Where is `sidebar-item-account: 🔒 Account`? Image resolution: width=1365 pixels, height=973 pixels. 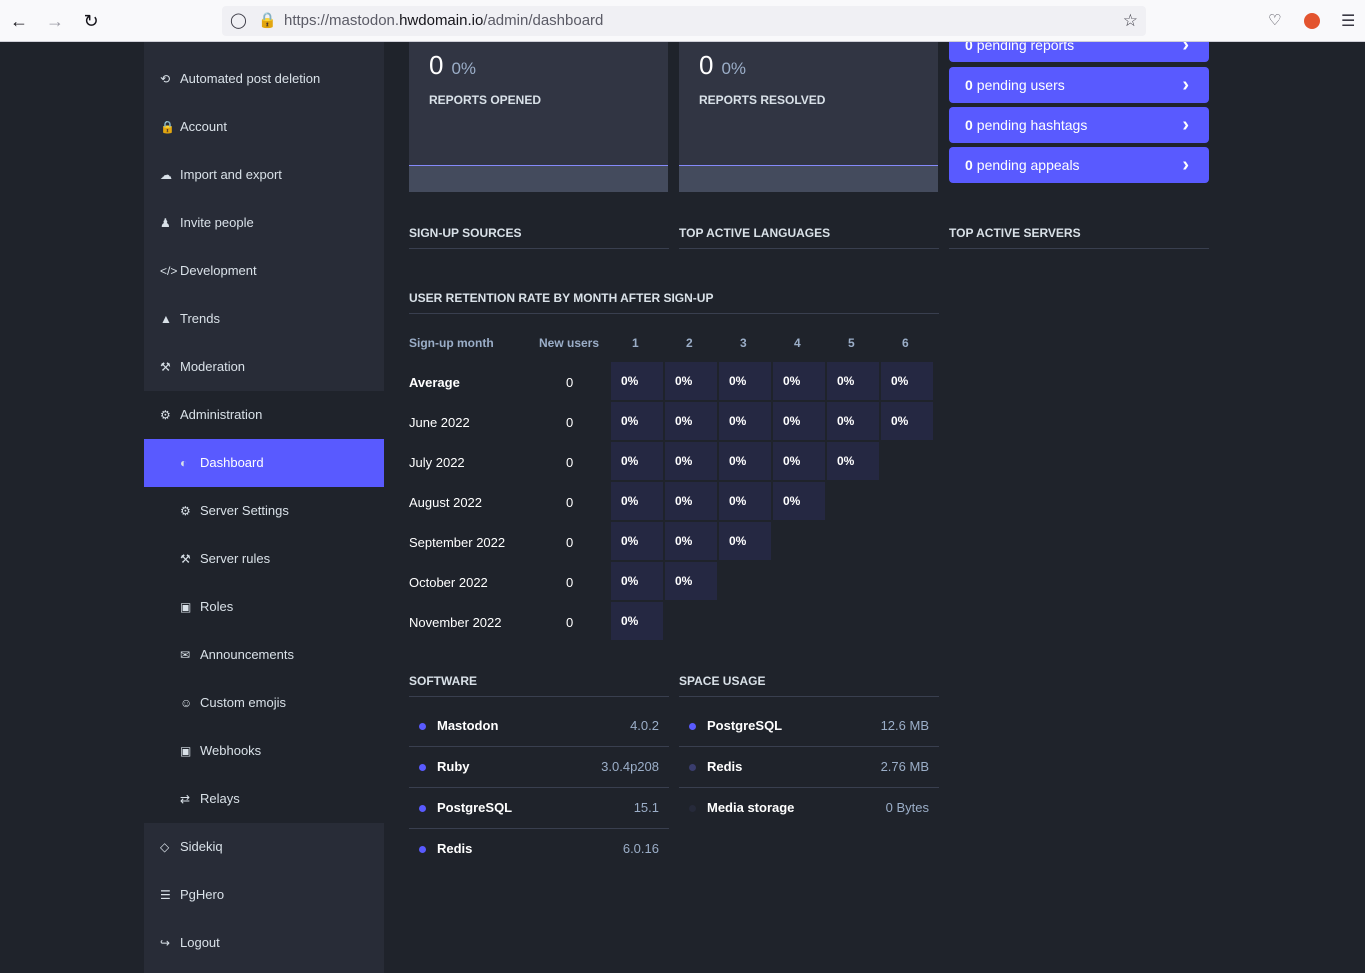
sidebar-item-account: 🔒 Account is located at coordinates (264, 127).